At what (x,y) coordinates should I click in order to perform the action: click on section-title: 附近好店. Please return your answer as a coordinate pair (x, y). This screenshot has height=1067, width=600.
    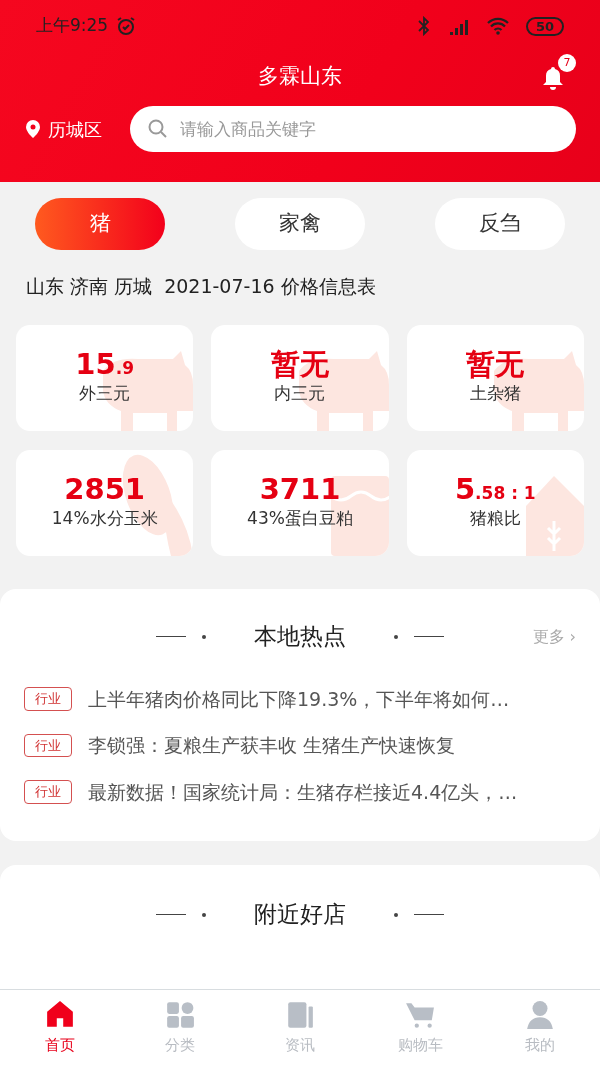
    Looking at the image, I should click on (300, 915).